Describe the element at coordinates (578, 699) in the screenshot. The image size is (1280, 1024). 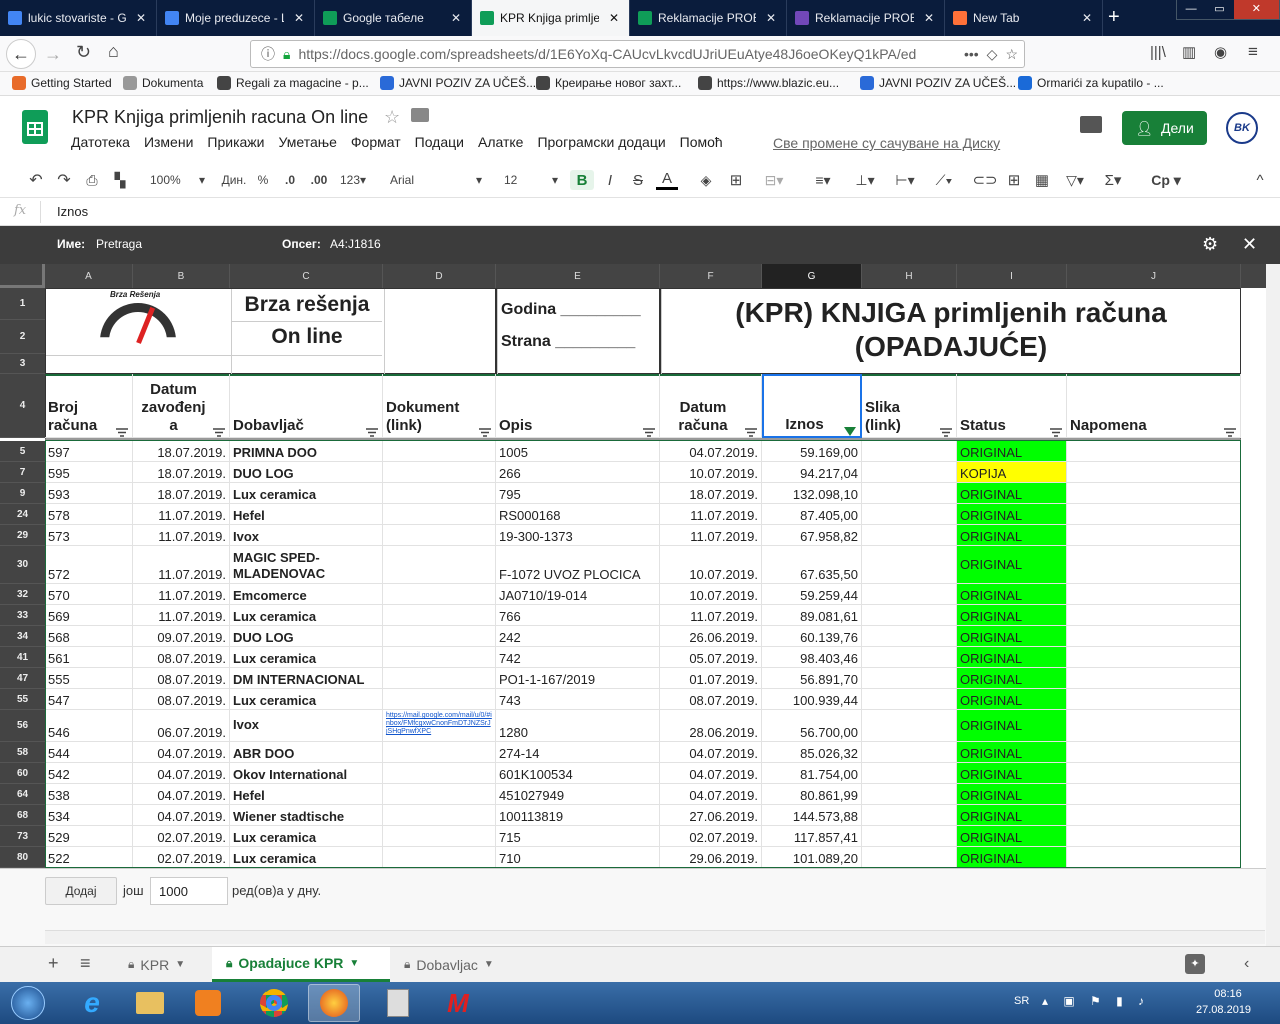
I see `table-cell: 743` at that location.